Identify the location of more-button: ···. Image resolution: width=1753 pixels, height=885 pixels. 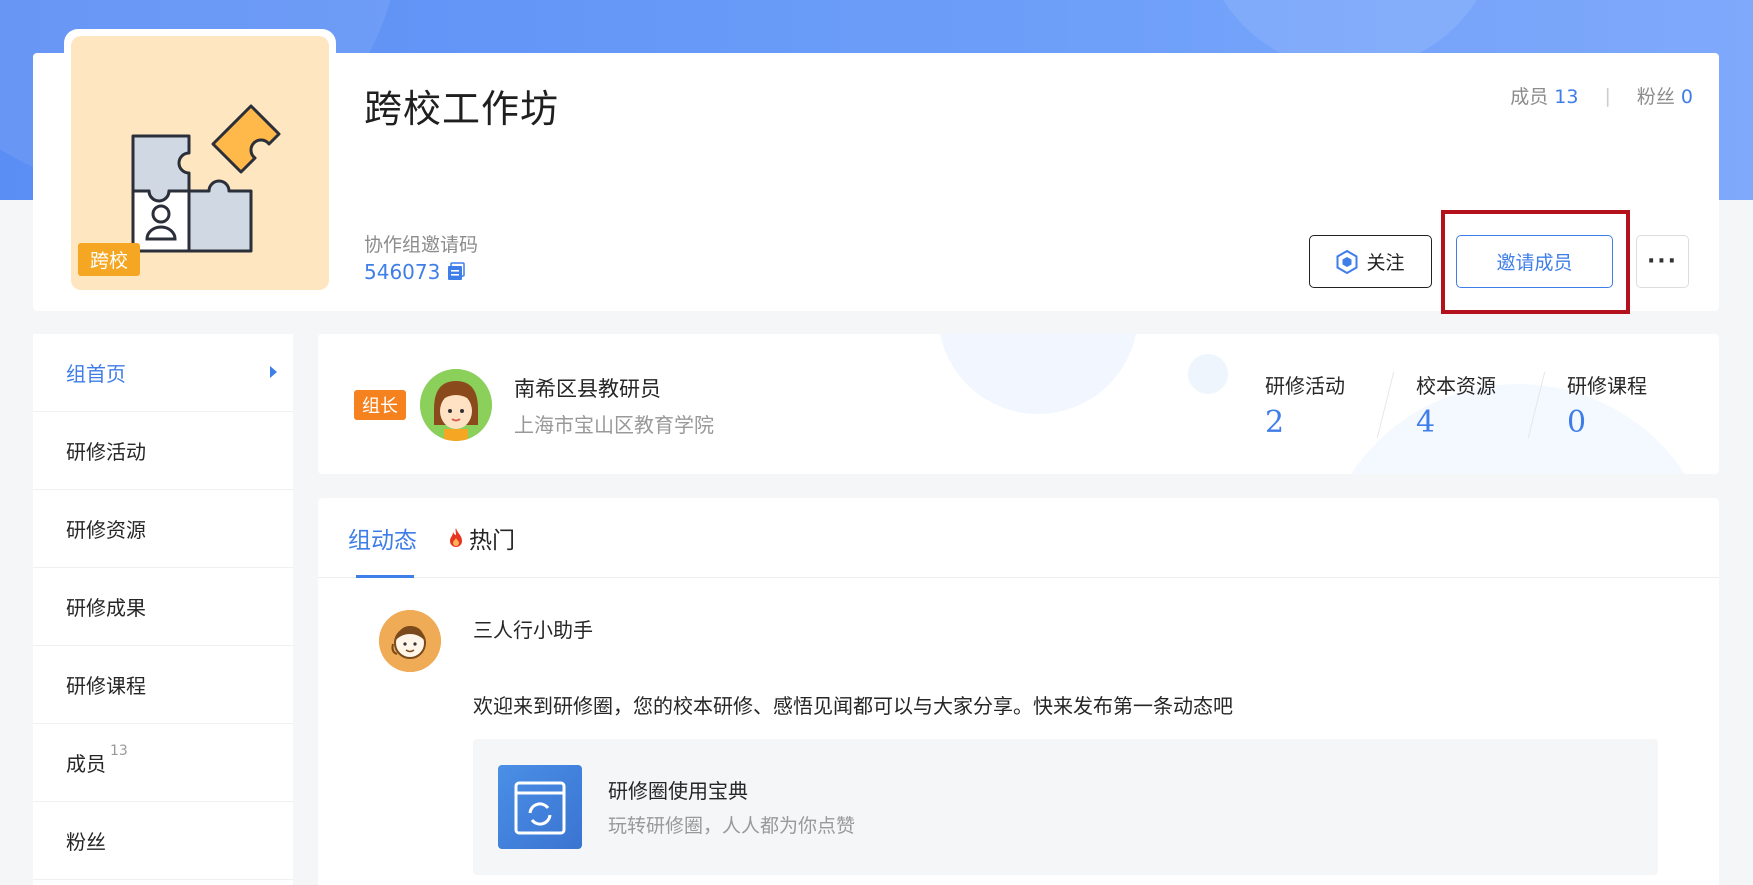
(1662, 261).